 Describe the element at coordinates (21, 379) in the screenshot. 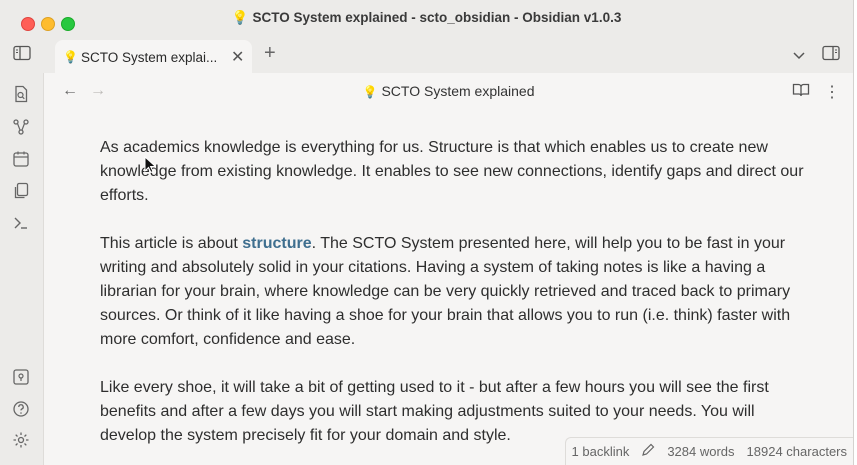

I see `vault-icon` at that location.